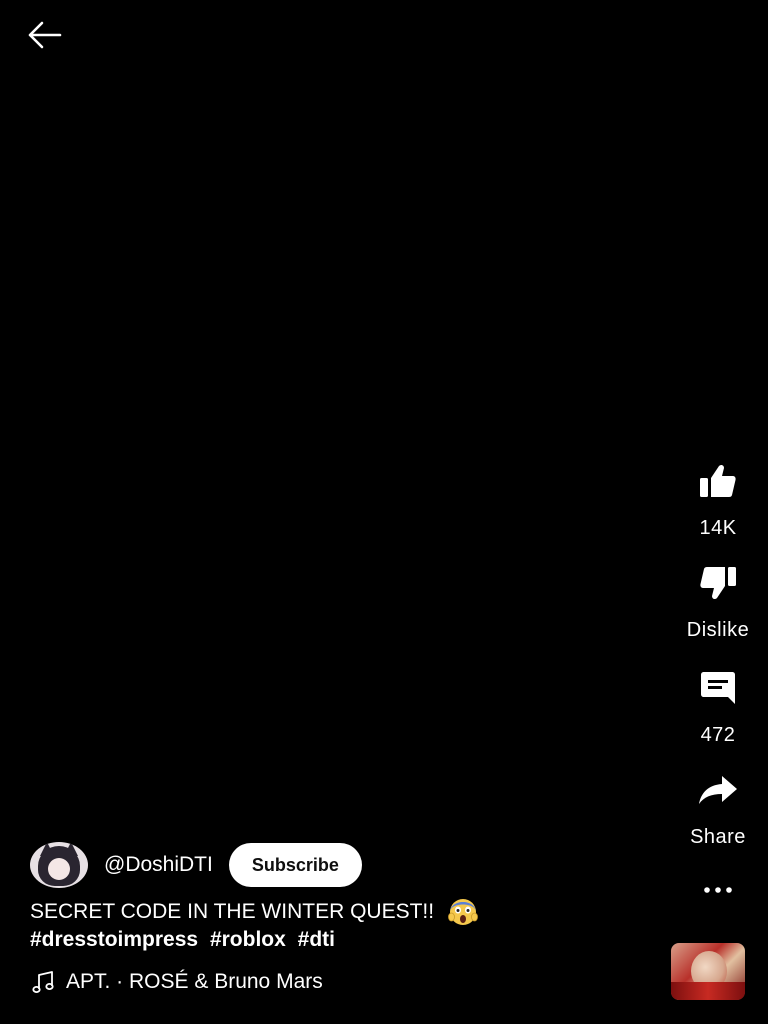  I want to click on share-arrow-icon, so click(718, 790).